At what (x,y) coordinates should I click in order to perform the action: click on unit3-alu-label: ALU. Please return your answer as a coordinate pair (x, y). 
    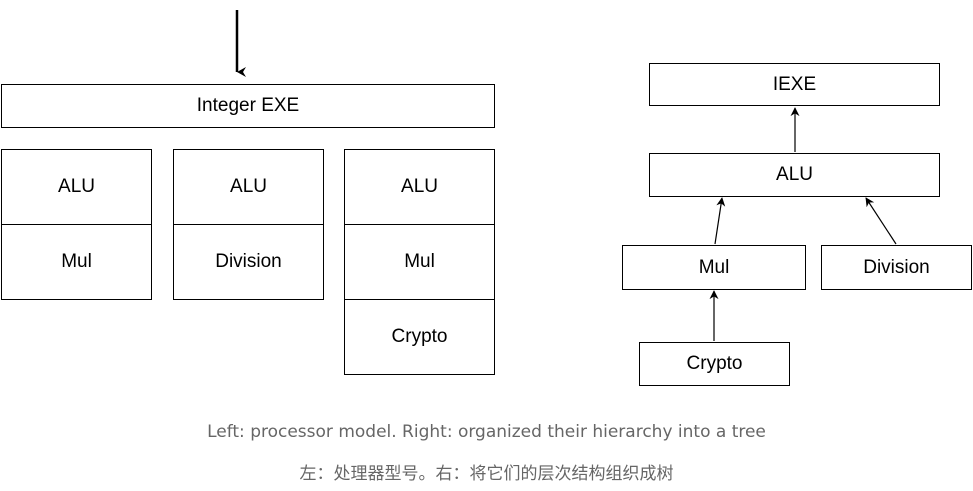
    Looking at the image, I should click on (419, 186).